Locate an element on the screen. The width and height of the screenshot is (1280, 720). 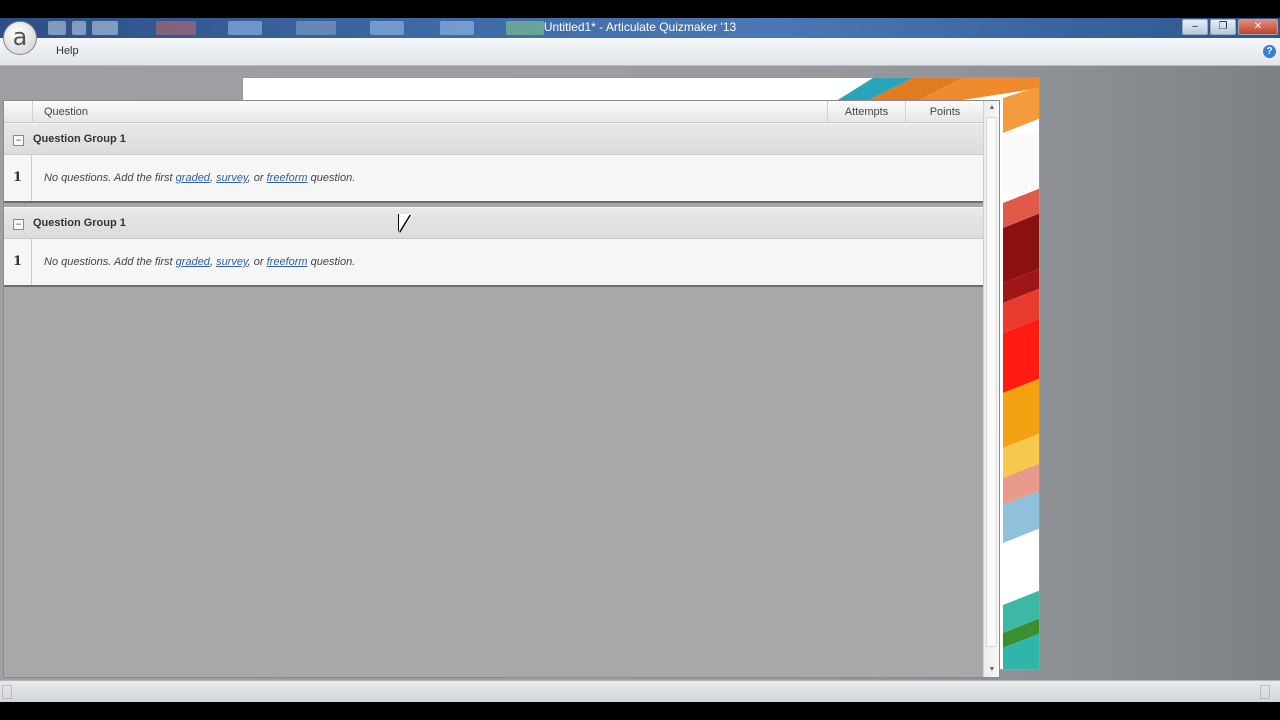
column-header-row: Question Attempts Points is located at coordinates (494, 112).